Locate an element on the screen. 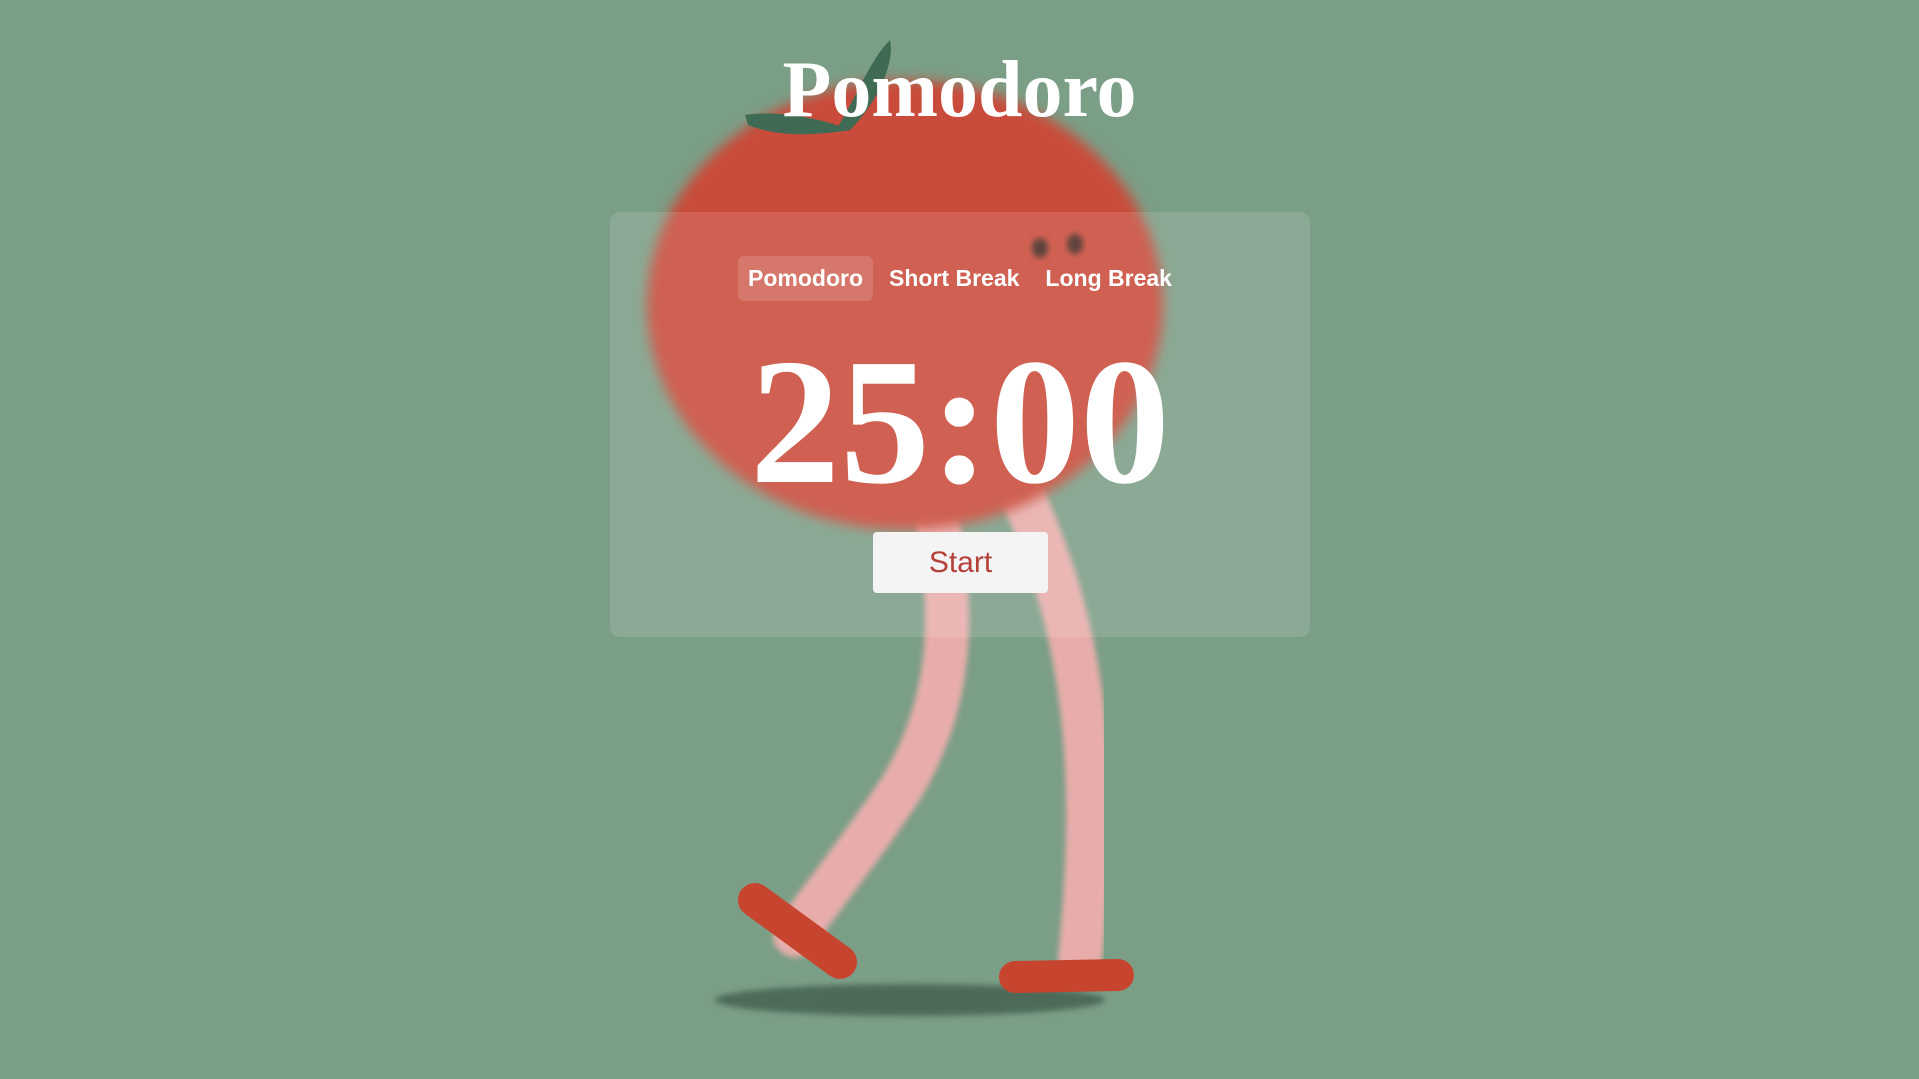 The image size is (1919, 1079). page-title: Pomodoro is located at coordinates (959, 90).